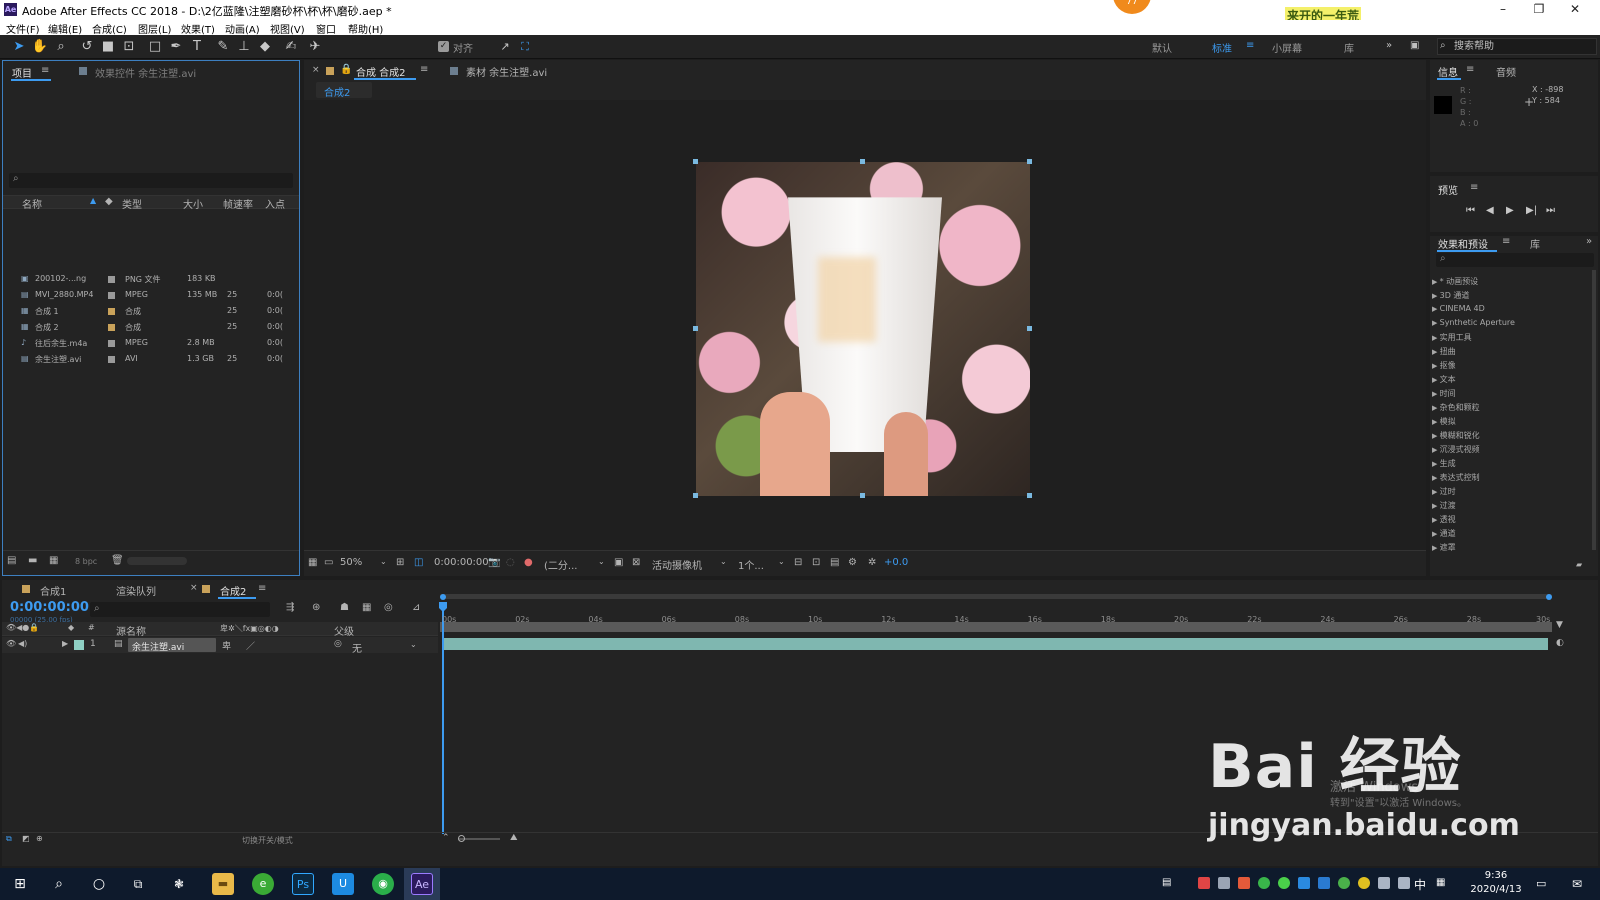  I want to click on close-button: ✕, so click(1575, 9).